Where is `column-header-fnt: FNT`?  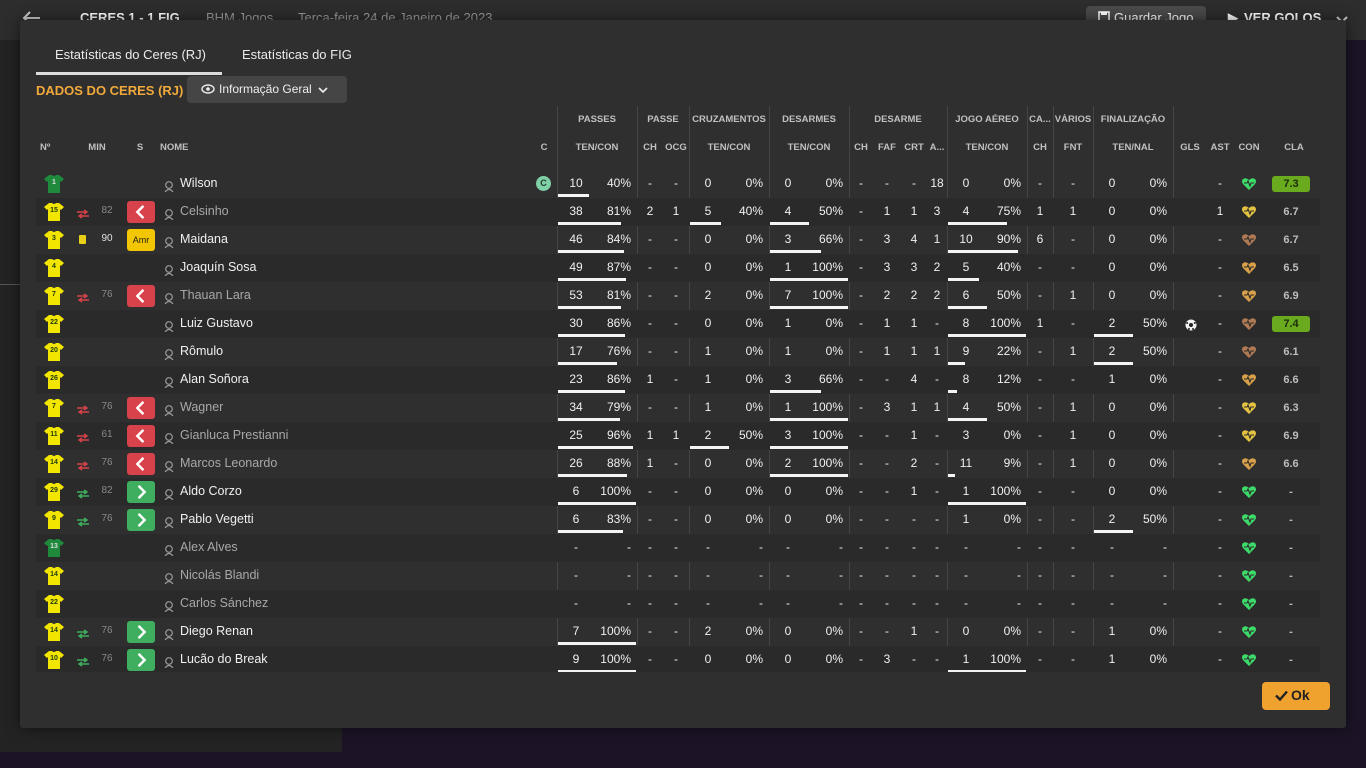
column-header-fnt: FNT is located at coordinates (1073, 149).